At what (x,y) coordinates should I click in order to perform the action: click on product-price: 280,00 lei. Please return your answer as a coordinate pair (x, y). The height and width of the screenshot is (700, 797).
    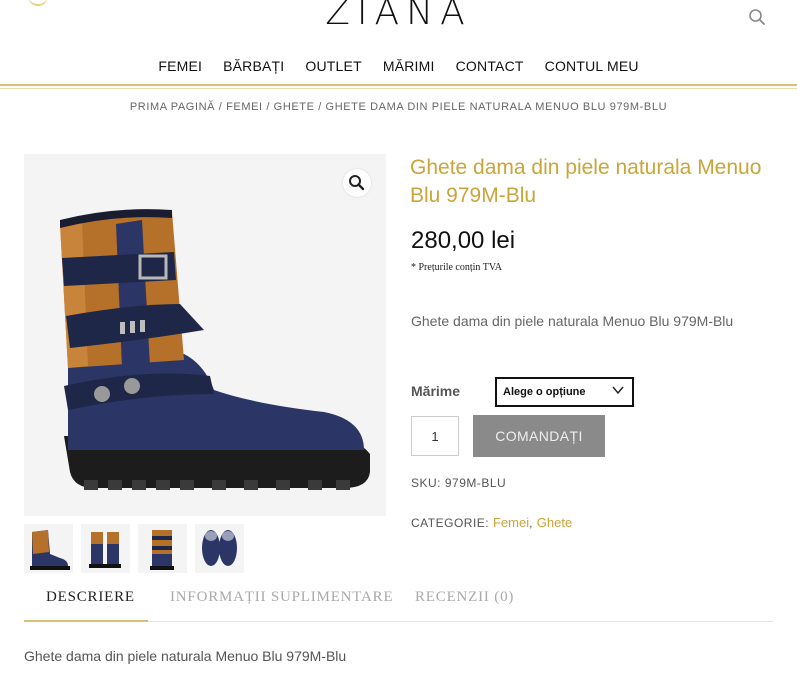
    Looking at the image, I should click on (463, 240).